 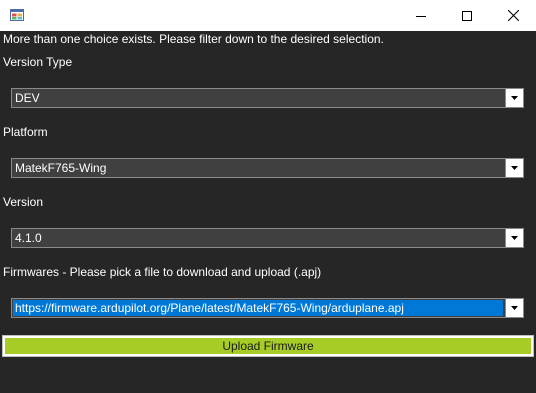 I want to click on version-type-label: Version Type, so click(x=38, y=62).